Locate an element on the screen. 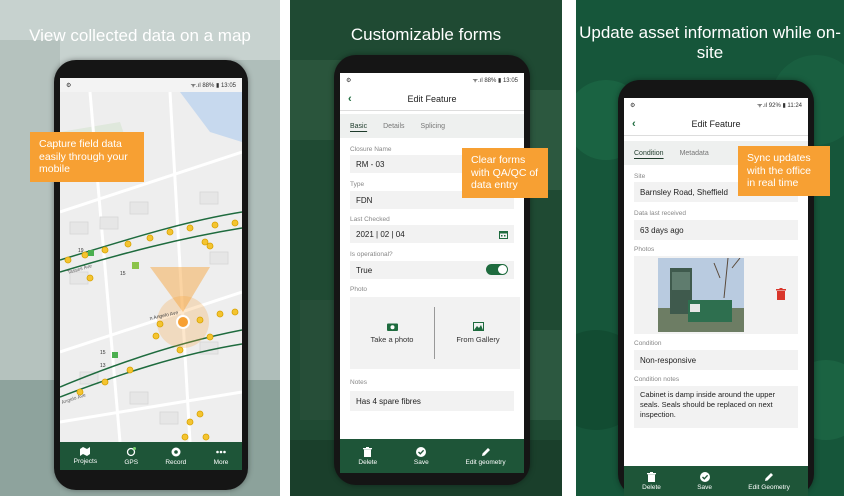  data-received-field: 63 days ago is located at coordinates (716, 230).